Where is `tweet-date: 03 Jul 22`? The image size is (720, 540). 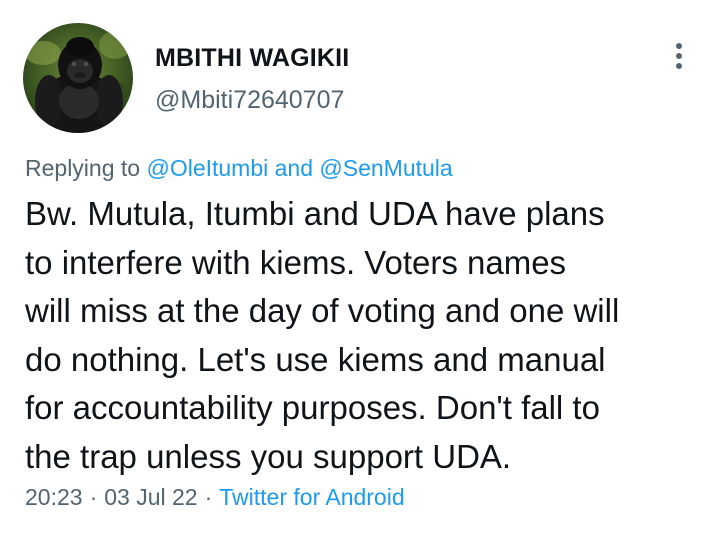
tweet-date: 03 Jul 22 is located at coordinates (150, 497).